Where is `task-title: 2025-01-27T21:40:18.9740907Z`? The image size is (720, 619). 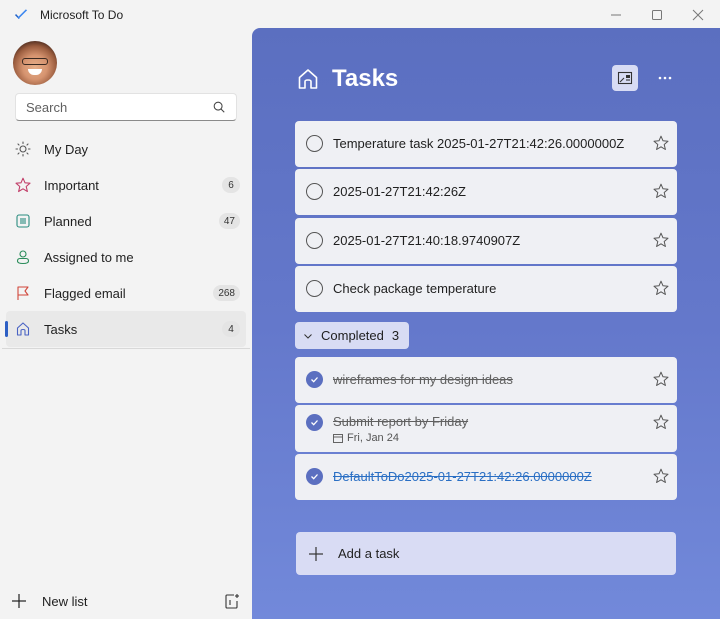 task-title: 2025-01-27T21:40:18.9740907Z is located at coordinates (427, 240).